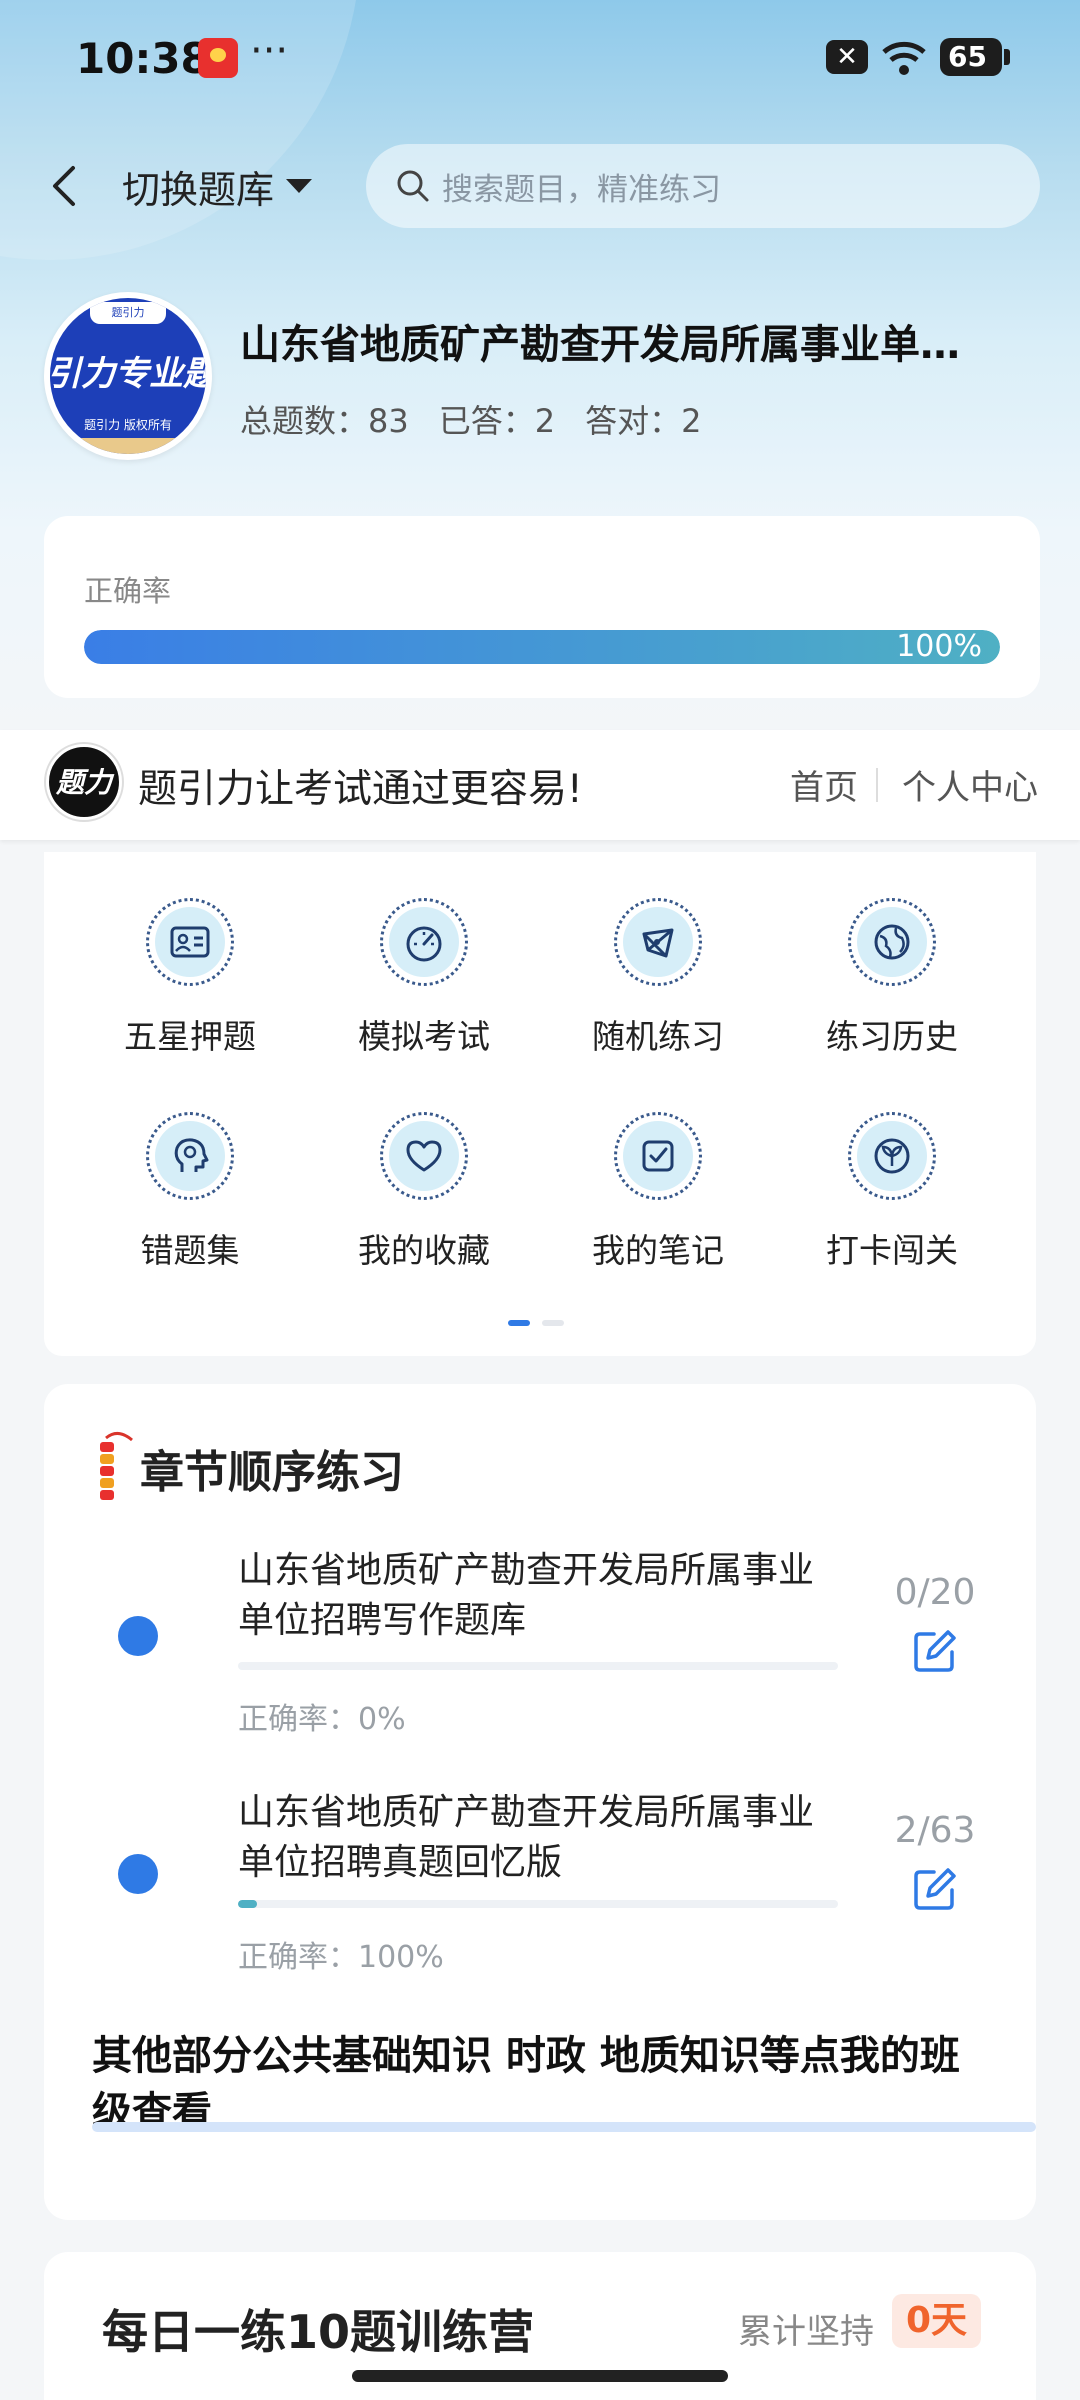  I want to click on logo-text: 引力专业题, so click(128, 374).